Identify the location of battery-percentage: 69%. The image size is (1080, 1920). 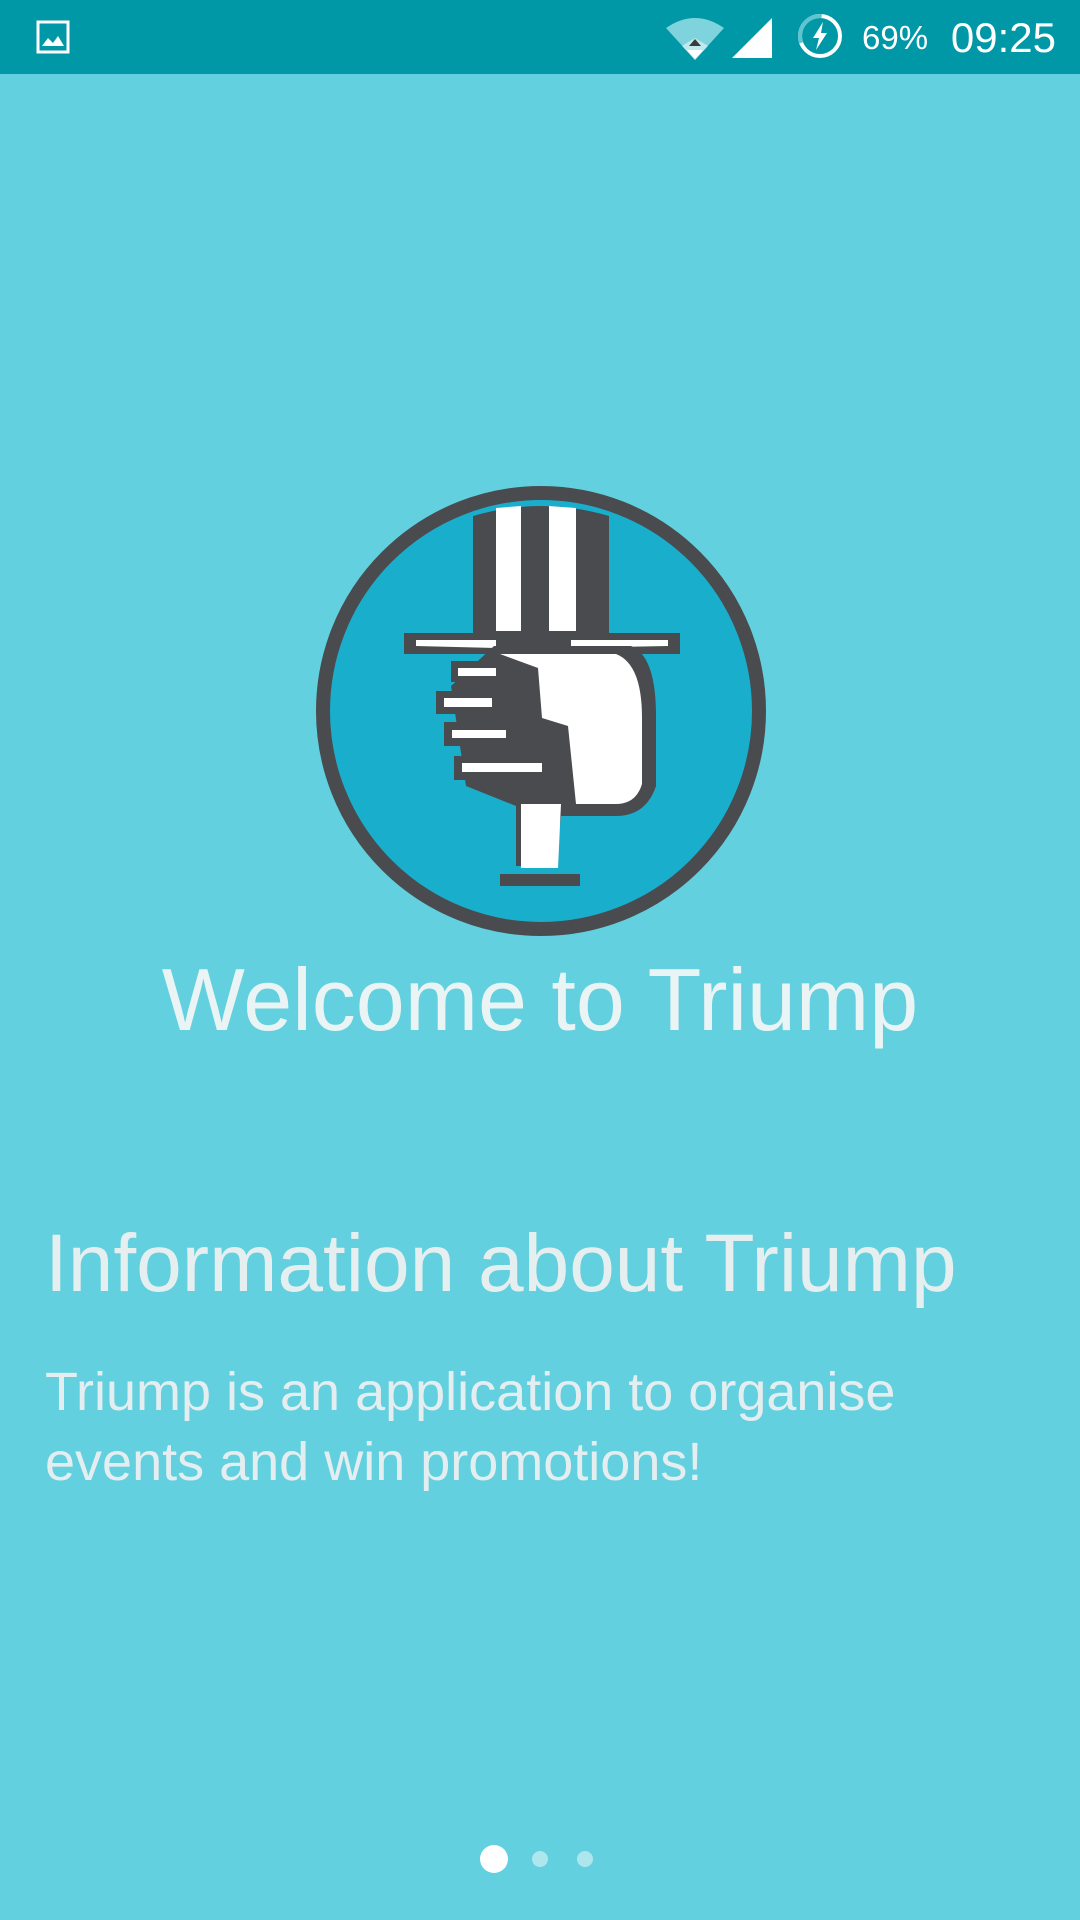
(895, 37).